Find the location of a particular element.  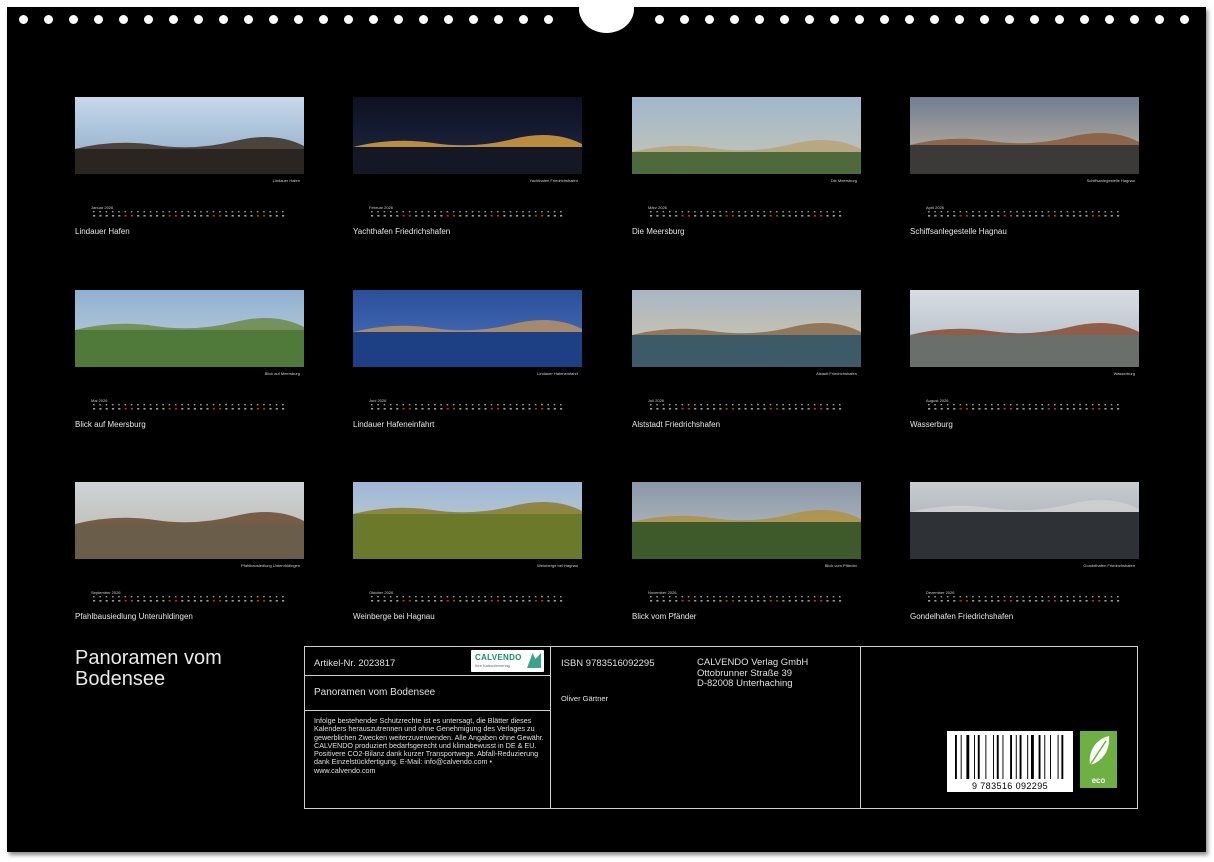

publisher-line1: CALVENDO Verlag GmbH is located at coordinates (753, 662).